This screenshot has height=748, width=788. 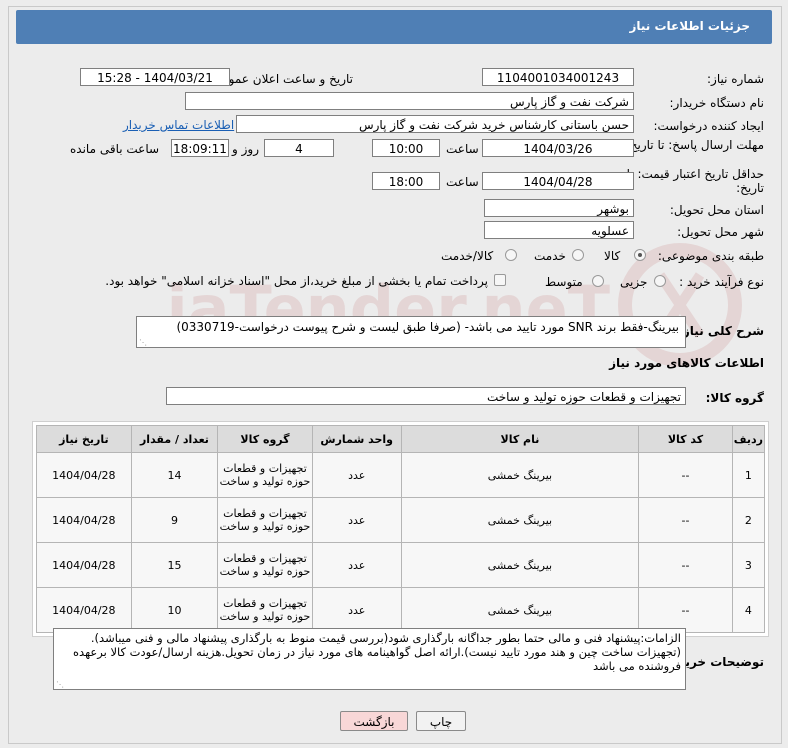 What do you see at coordinates (550, 256) in the screenshot?
I see `category-option-service: خدمت` at bounding box center [550, 256].